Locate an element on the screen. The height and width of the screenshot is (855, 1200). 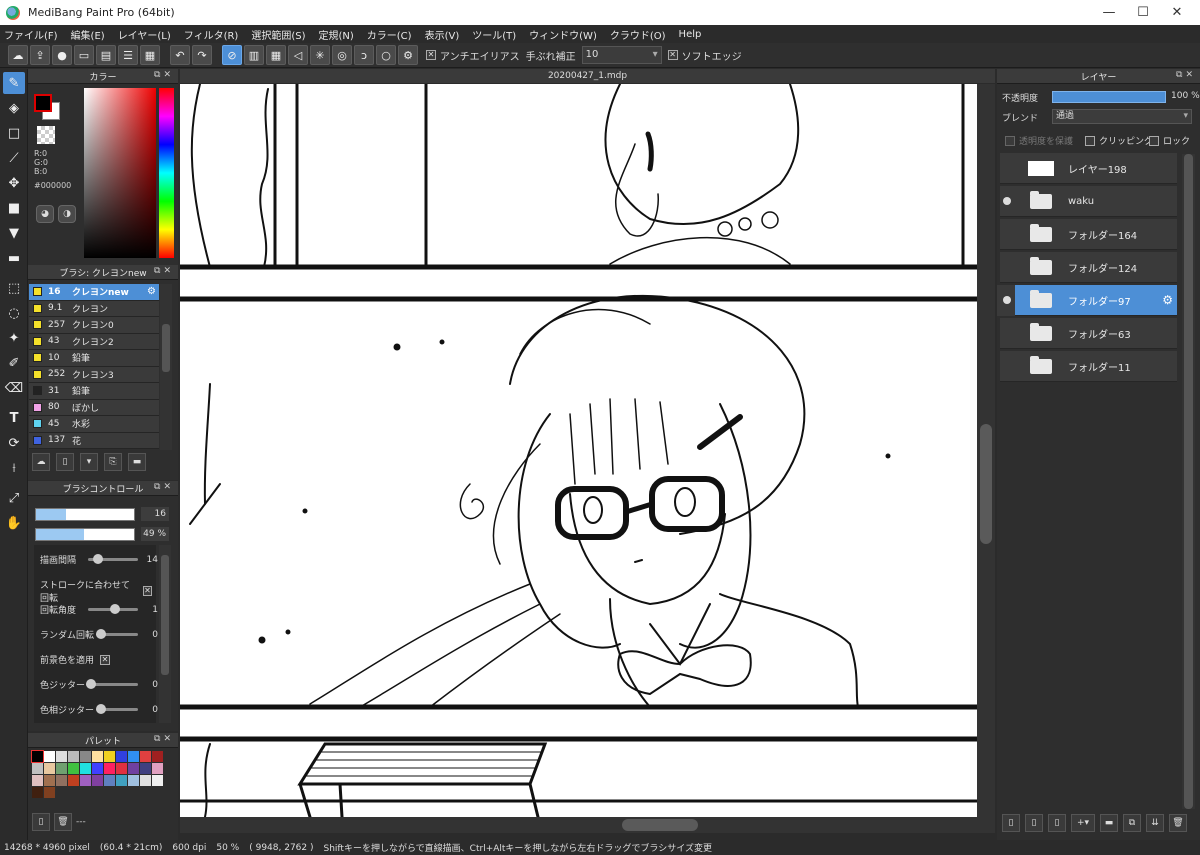
cloud-icon: ☁ is located at coordinates (18, 55).